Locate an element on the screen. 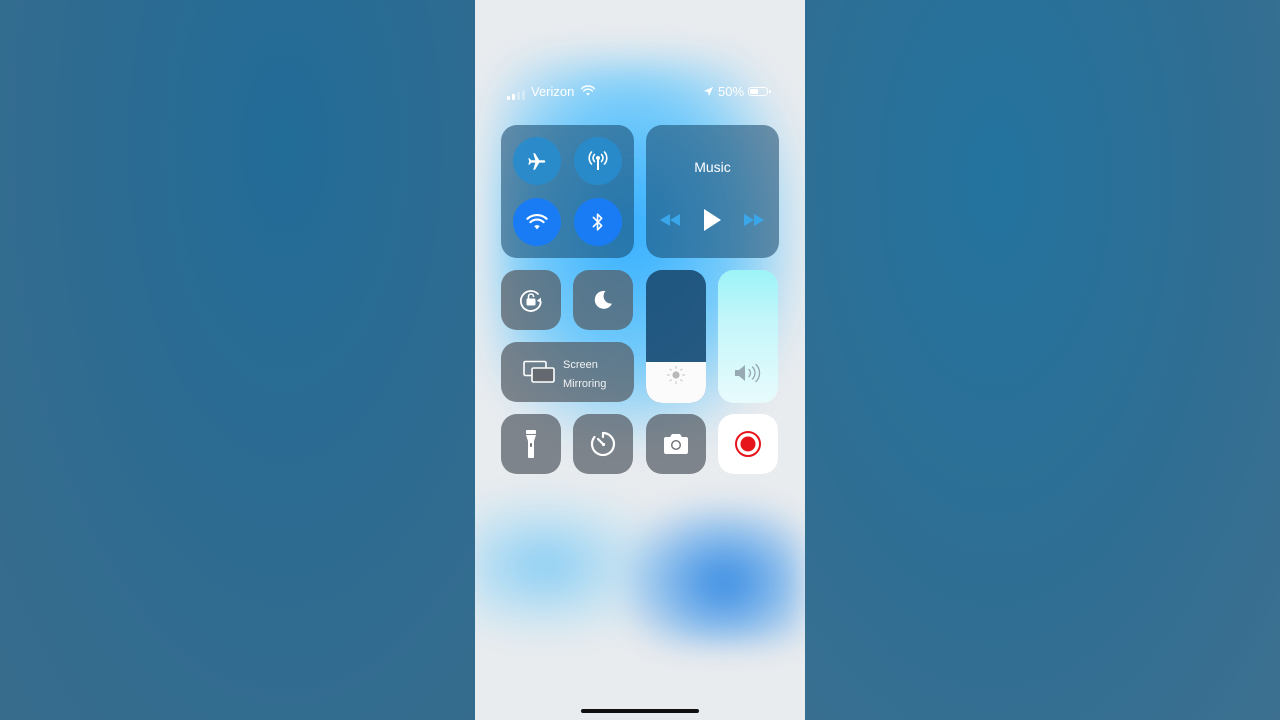  wifi-toggle is located at coordinates (537, 222).